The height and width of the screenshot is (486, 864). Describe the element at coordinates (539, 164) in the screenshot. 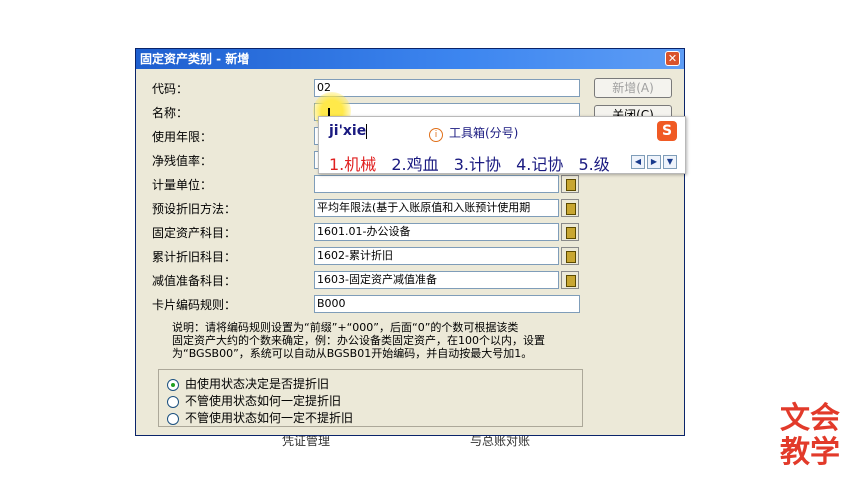

I see `ime-candidate: 4.记协` at that location.